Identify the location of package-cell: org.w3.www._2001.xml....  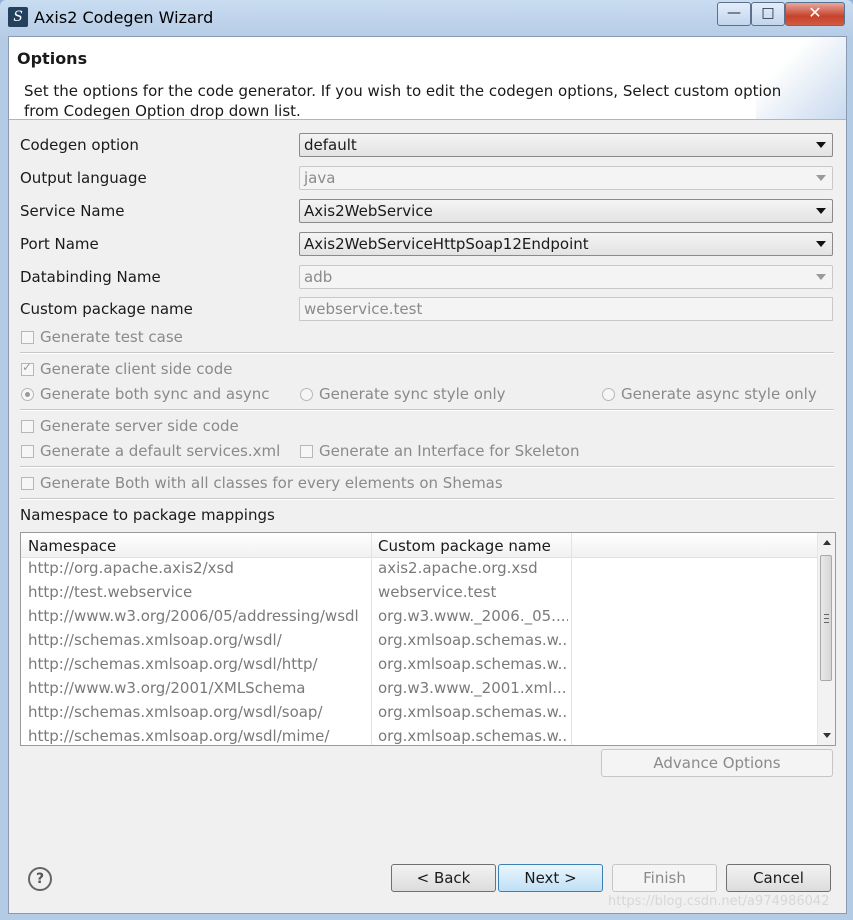
(473, 688).